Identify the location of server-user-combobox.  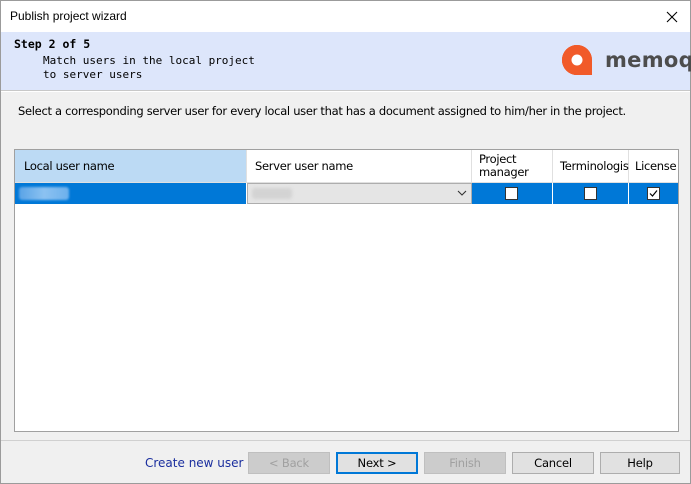
(359, 193).